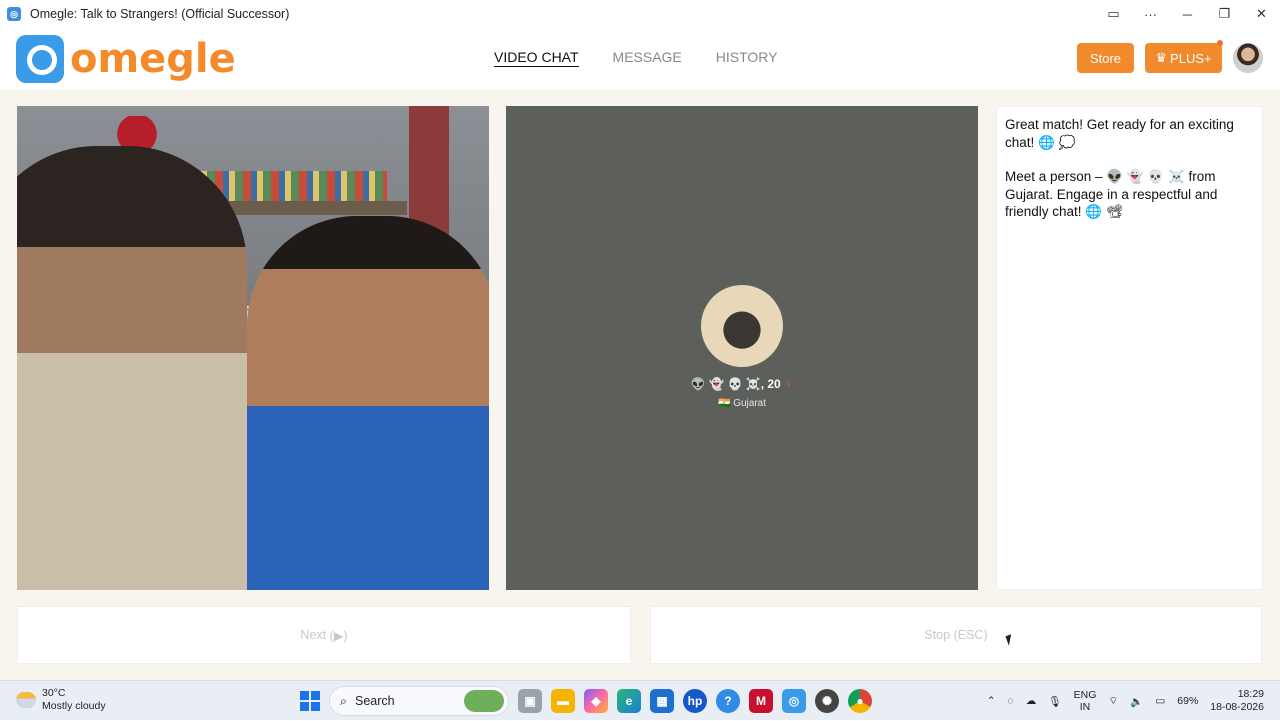 This screenshot has height=721, width=1280. I want to click on battery-percent: 69%, so click(1188, 701).